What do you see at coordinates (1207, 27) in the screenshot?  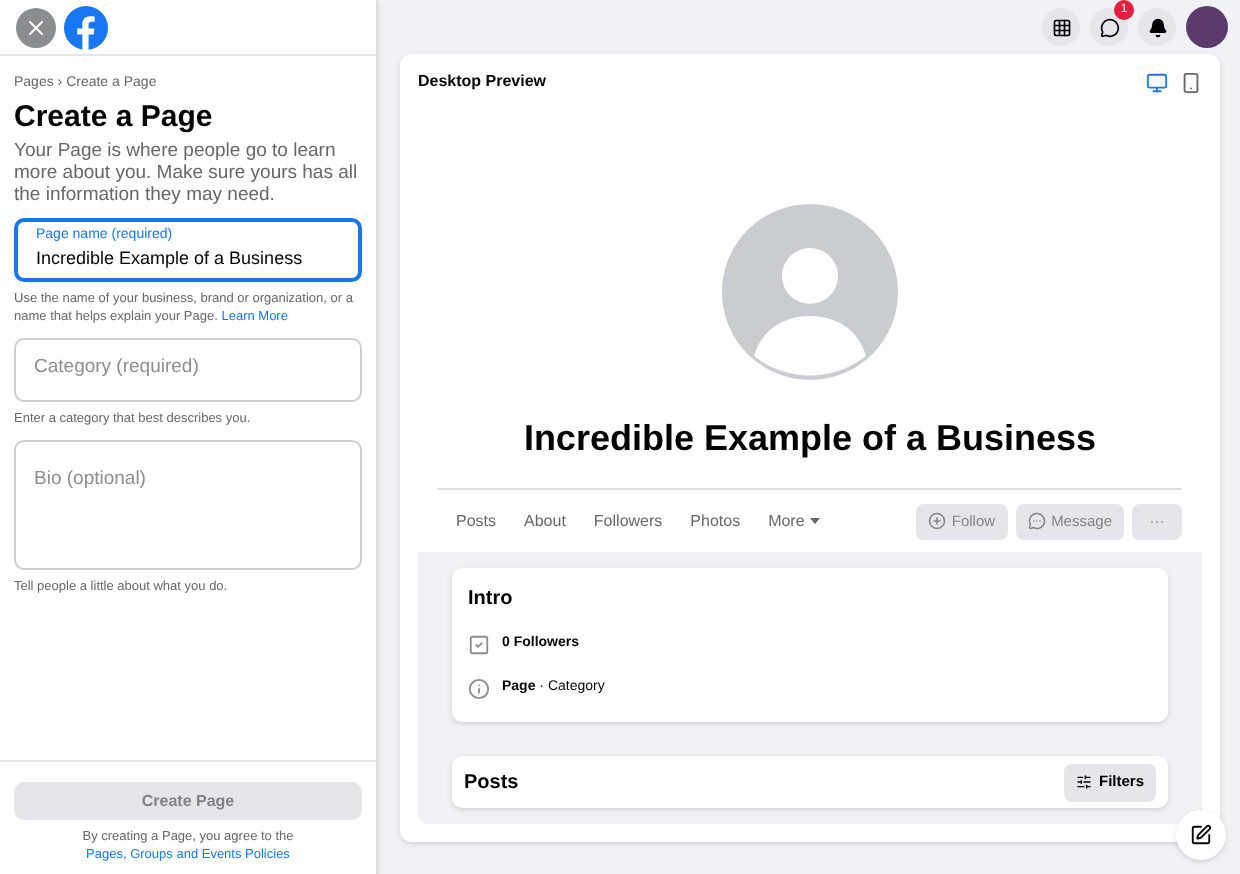 I see `avatar` at bounding box center [1207, 27].